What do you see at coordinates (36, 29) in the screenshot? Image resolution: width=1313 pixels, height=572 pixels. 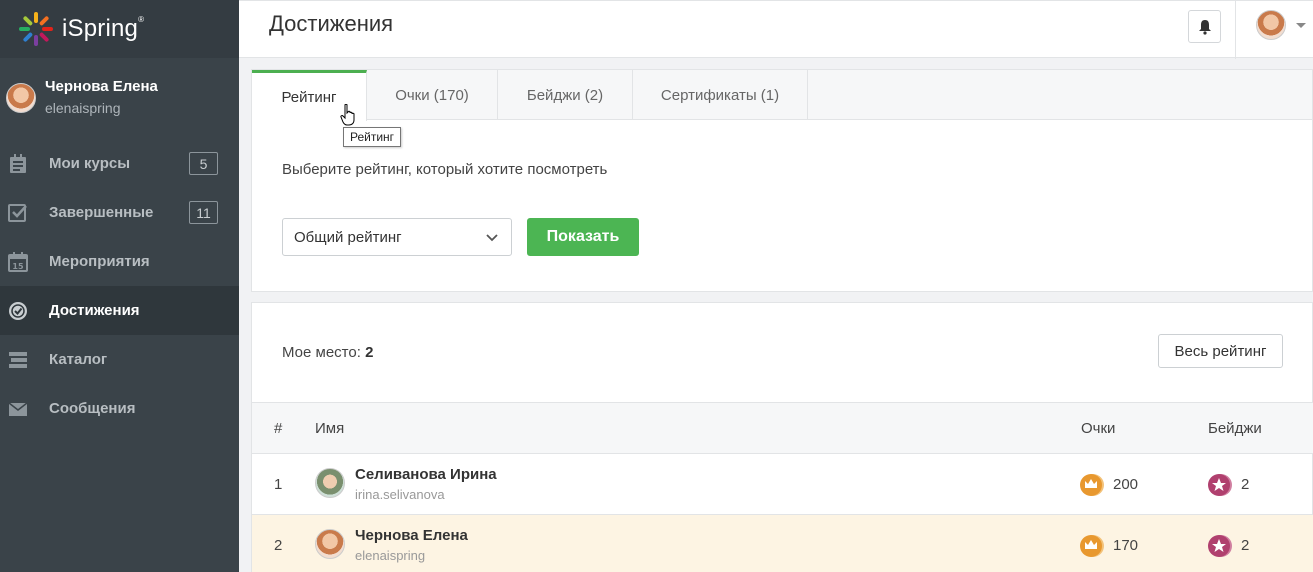 I see `ispring-logo-icon` at bounding box center [36, 29].